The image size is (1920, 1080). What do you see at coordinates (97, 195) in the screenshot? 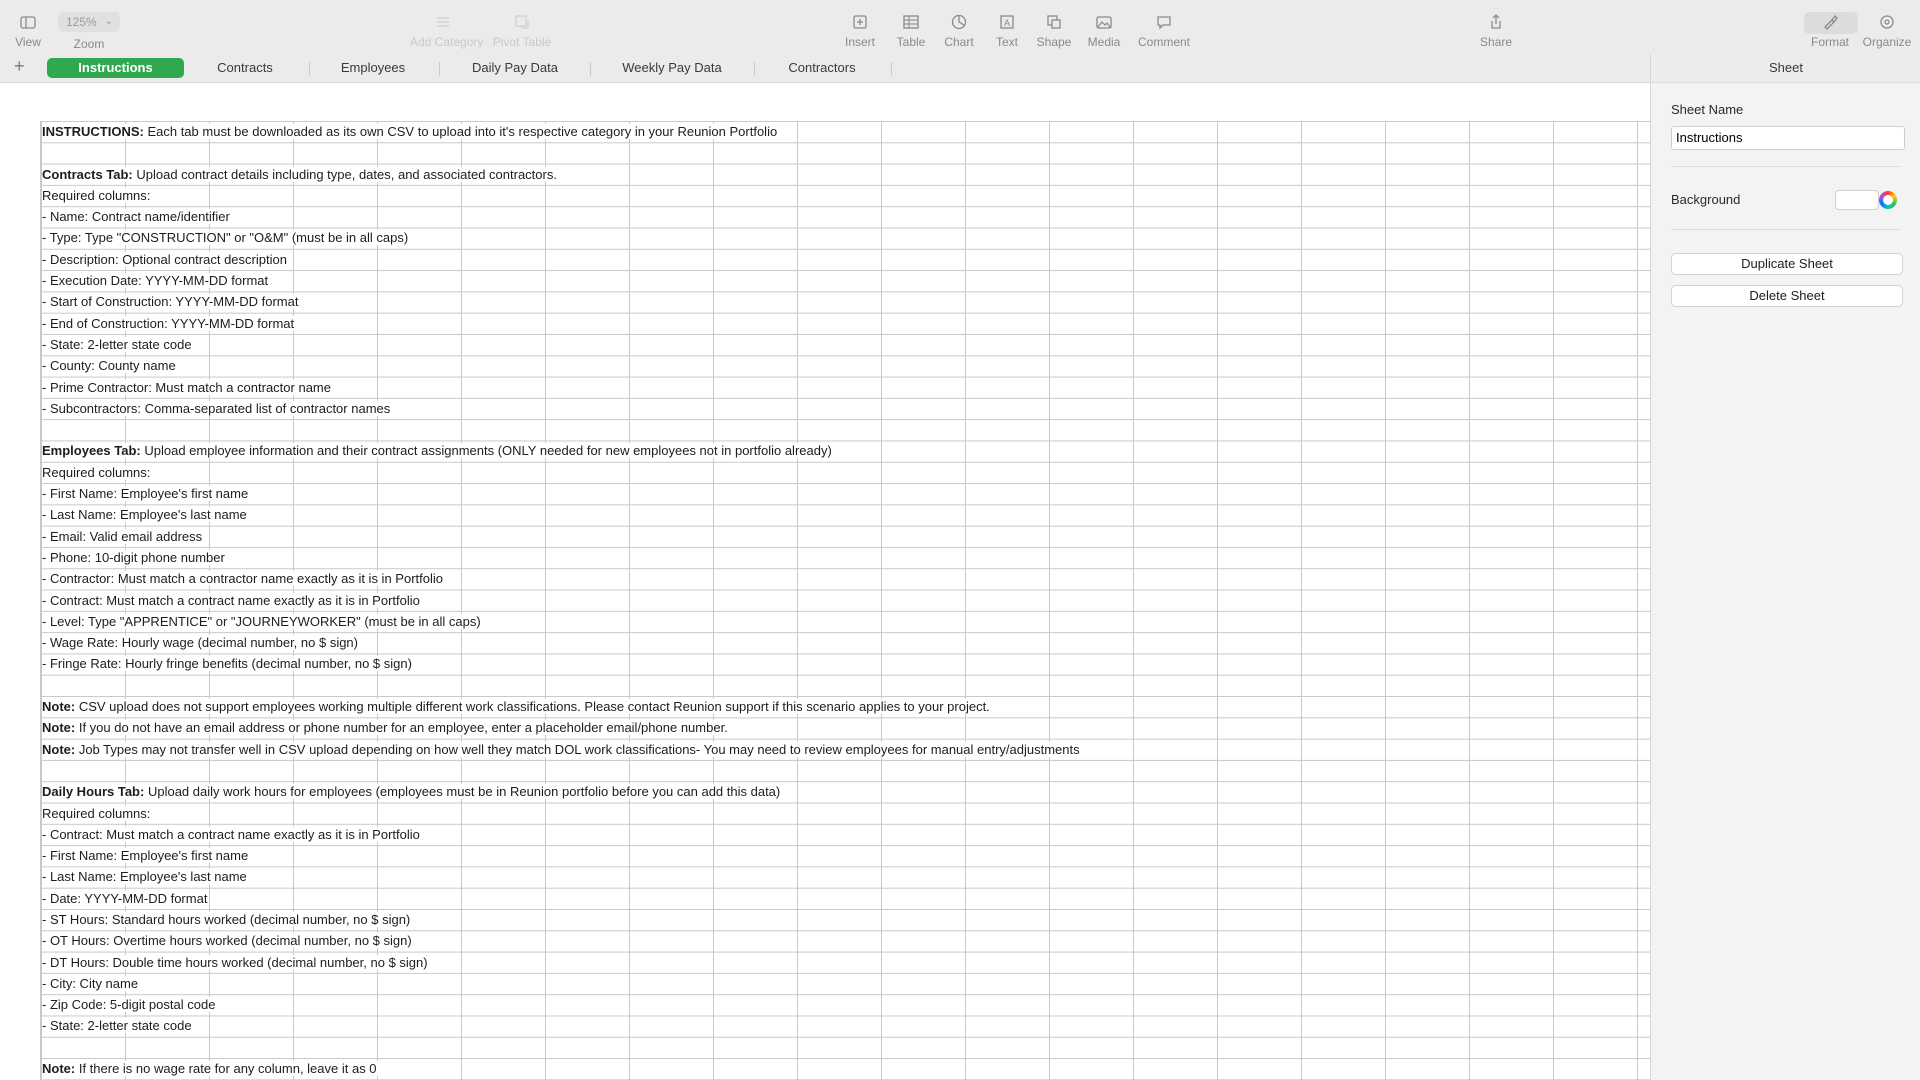
I see `cell-text: Required columns:` at bounding box center [97, 195].